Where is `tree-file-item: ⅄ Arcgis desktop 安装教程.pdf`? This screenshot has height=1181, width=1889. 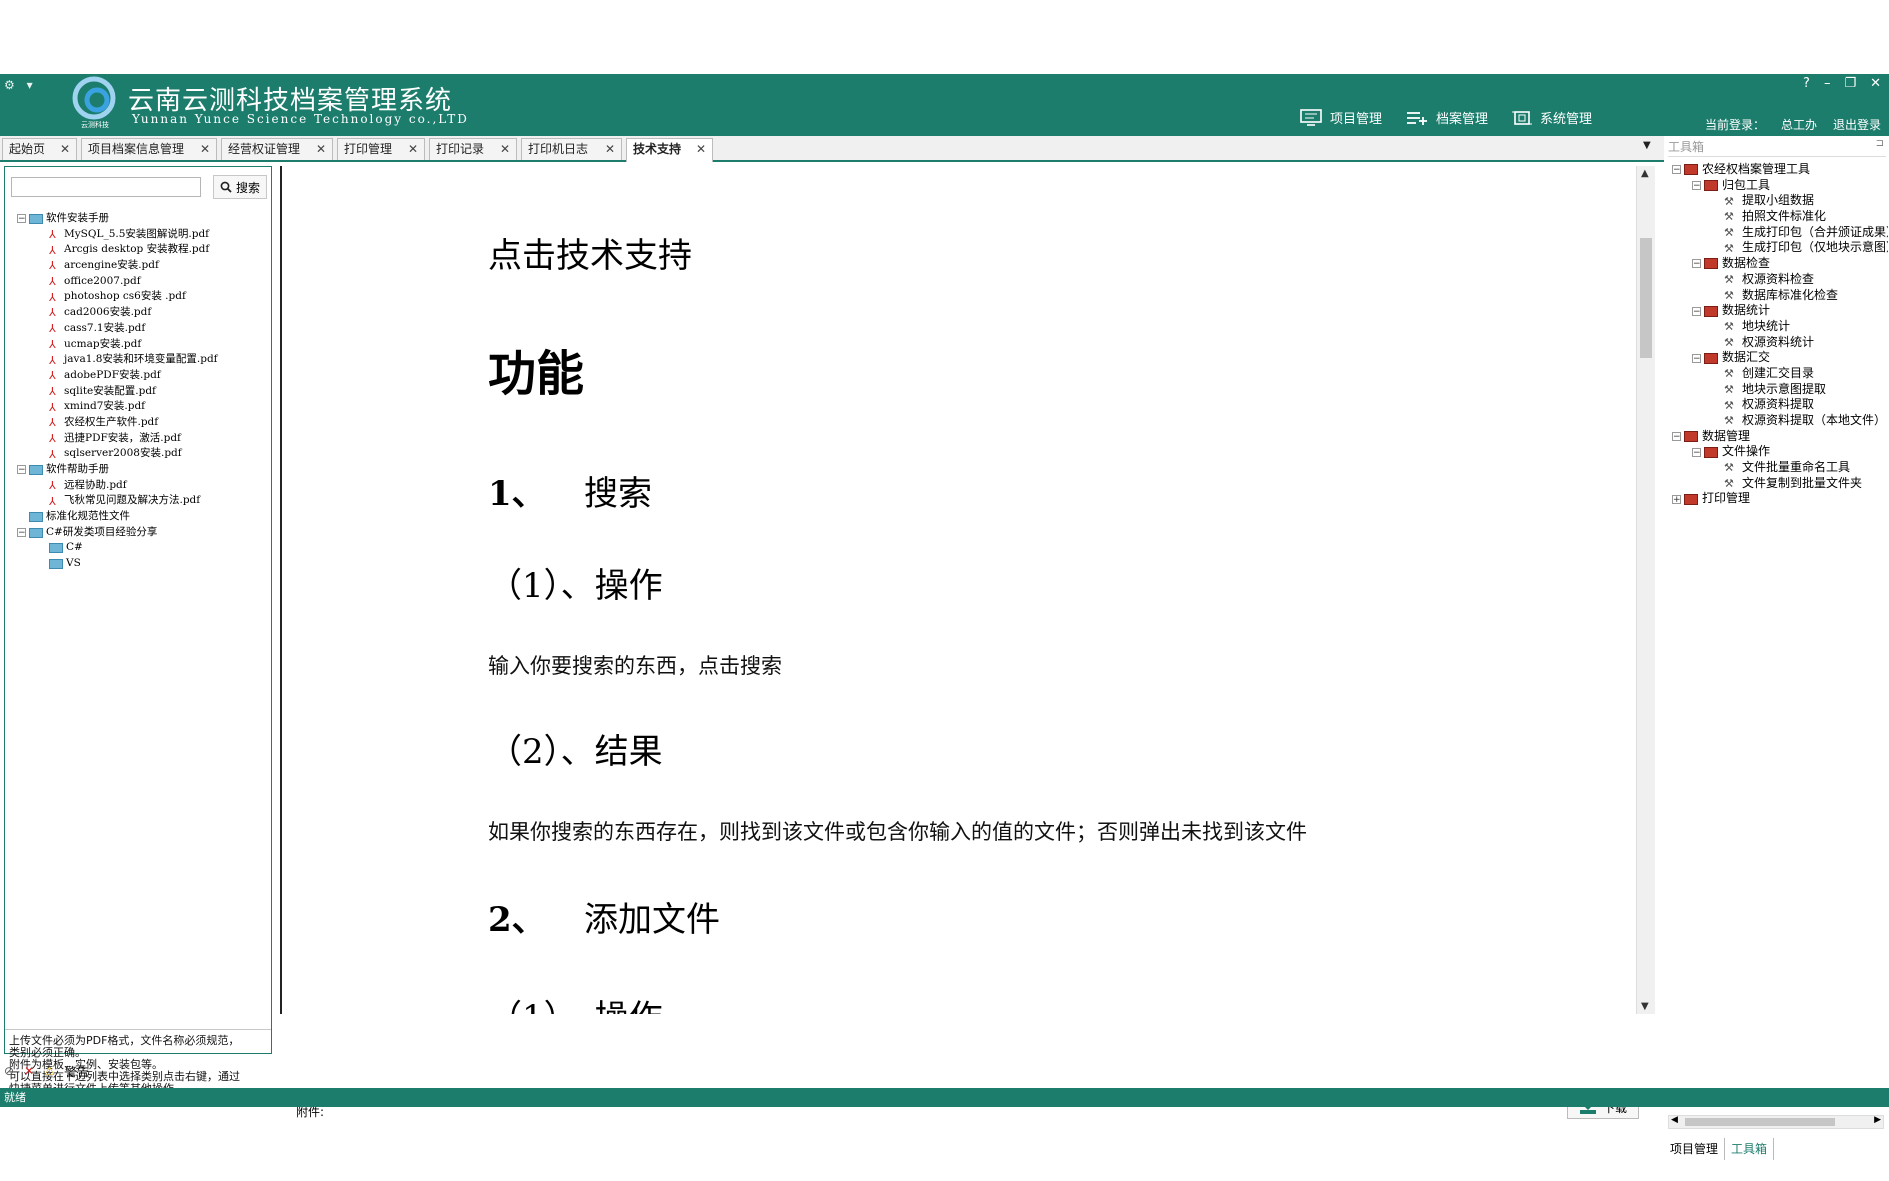 tree-file-item: ⅄ Arcgis desktop 安装教程.pdf is located at coordinates (141, 250).